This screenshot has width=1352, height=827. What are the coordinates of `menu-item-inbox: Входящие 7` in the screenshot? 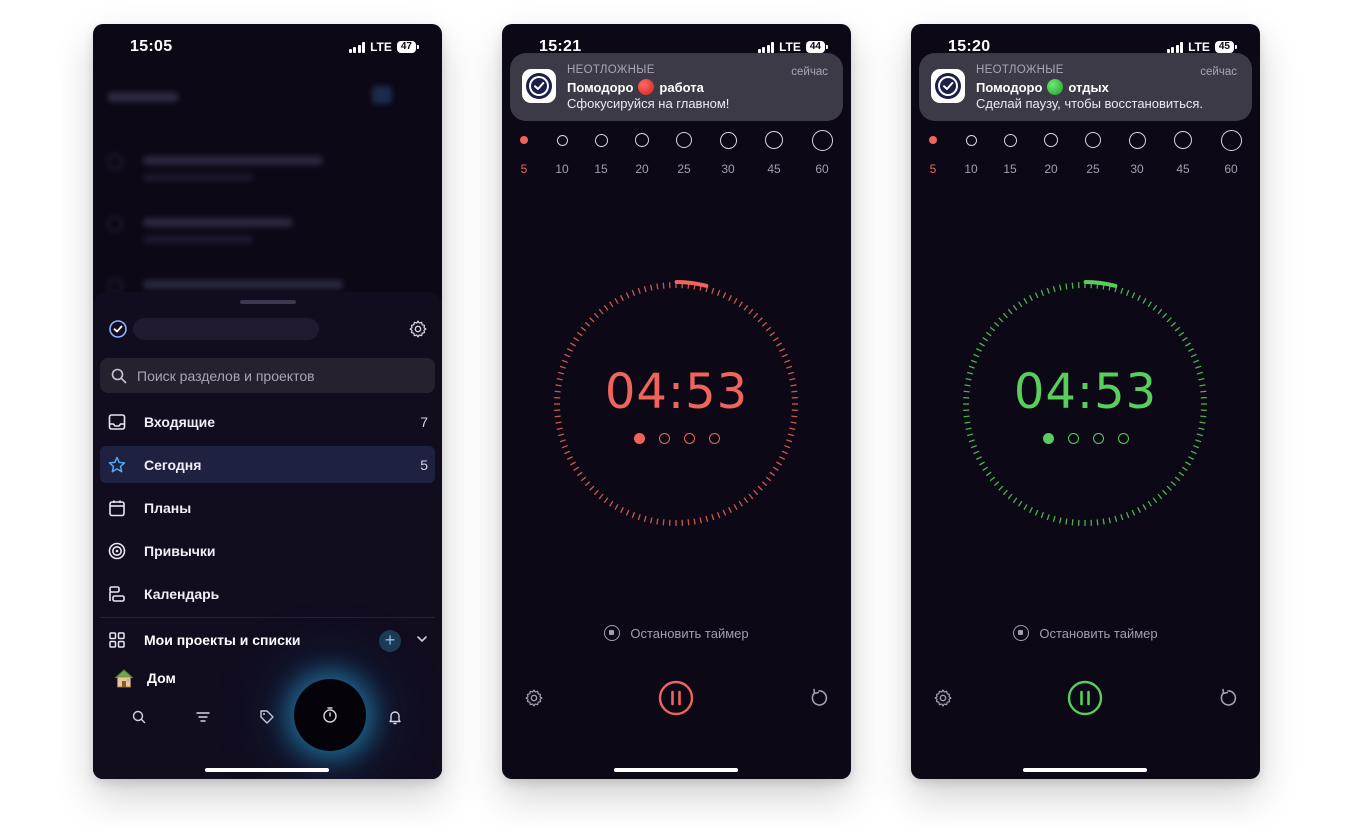 It's located at (267, 421).